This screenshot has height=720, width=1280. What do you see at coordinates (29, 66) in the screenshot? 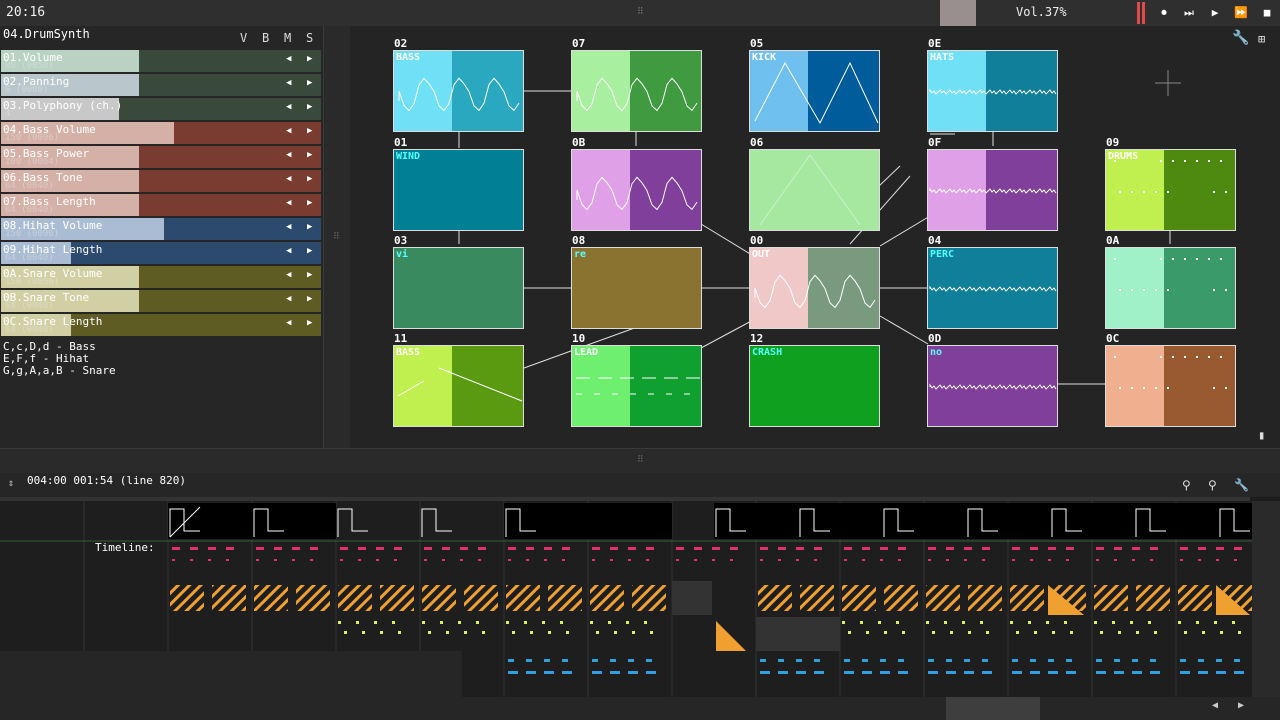
I see `param-value: 80 (0050)` at bounding box center [29, 66].